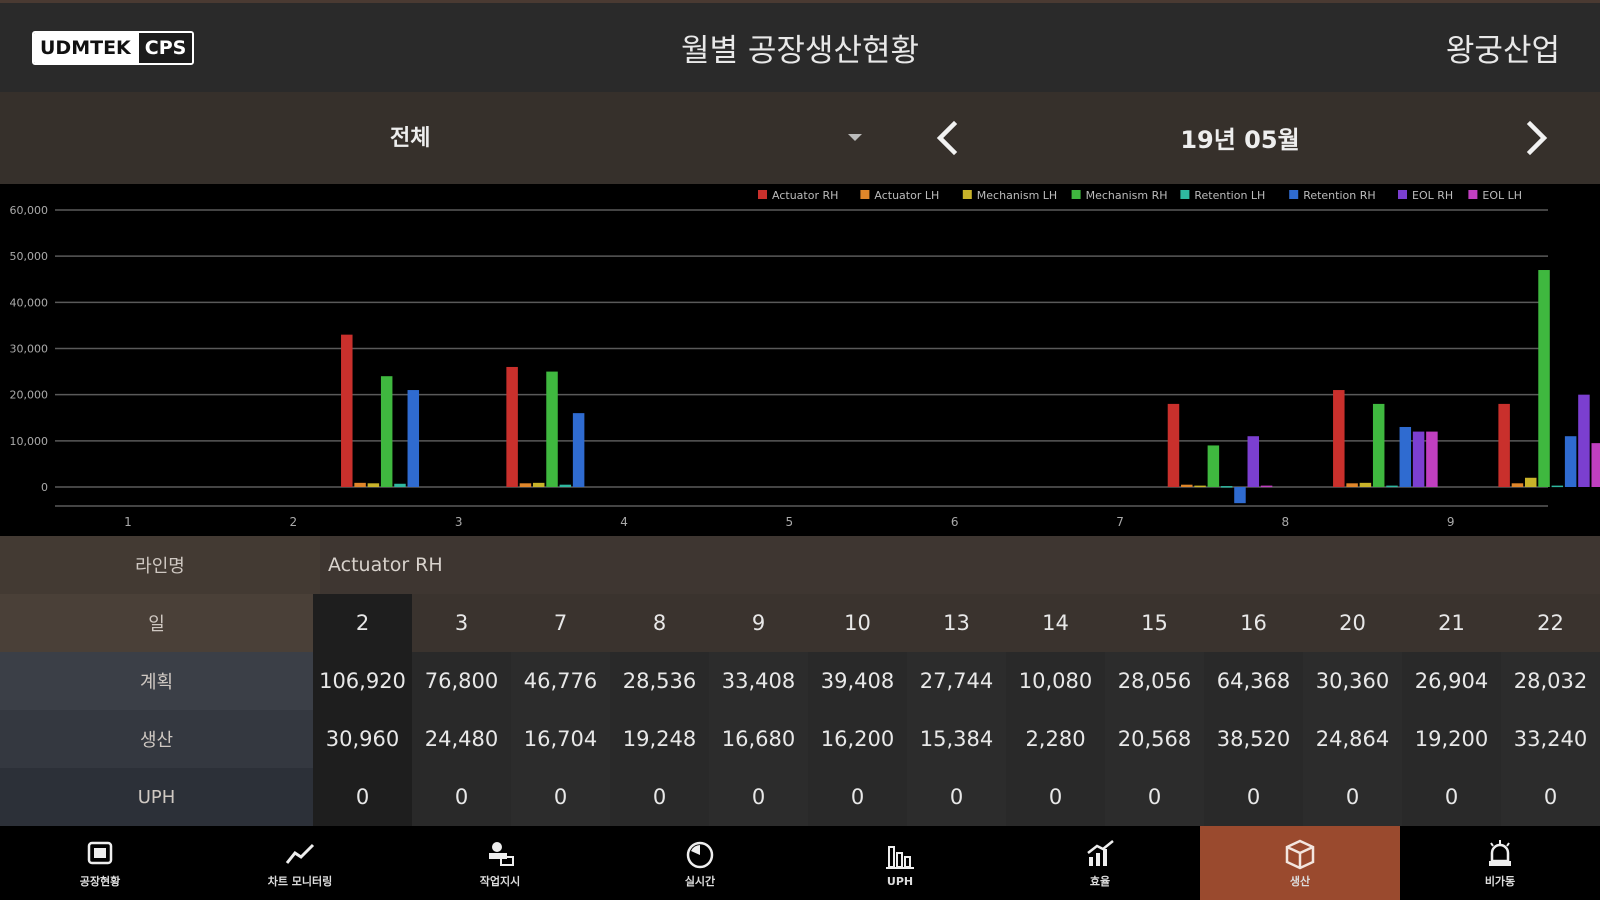 Image resolution: width=1600 pixels, height=900 pixels. I want to click on filter-bar: 전체 19년 05월, so click(800, 138).